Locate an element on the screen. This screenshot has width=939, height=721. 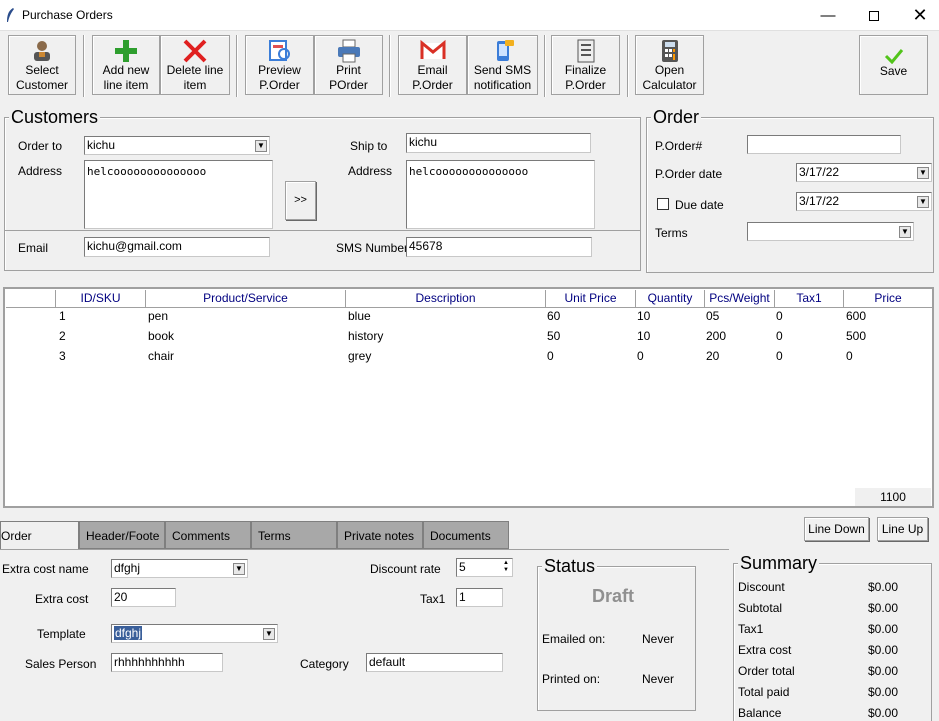
email-label: Email is located at coordinates (33, 248).